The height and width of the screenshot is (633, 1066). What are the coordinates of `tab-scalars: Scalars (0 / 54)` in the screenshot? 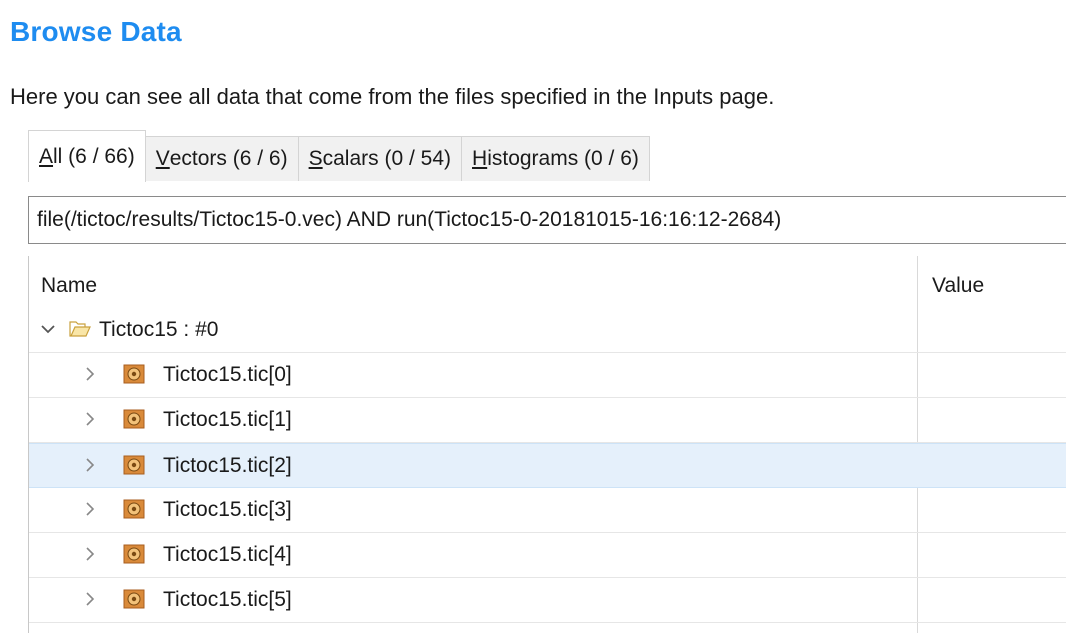 It's located at (380, 158).